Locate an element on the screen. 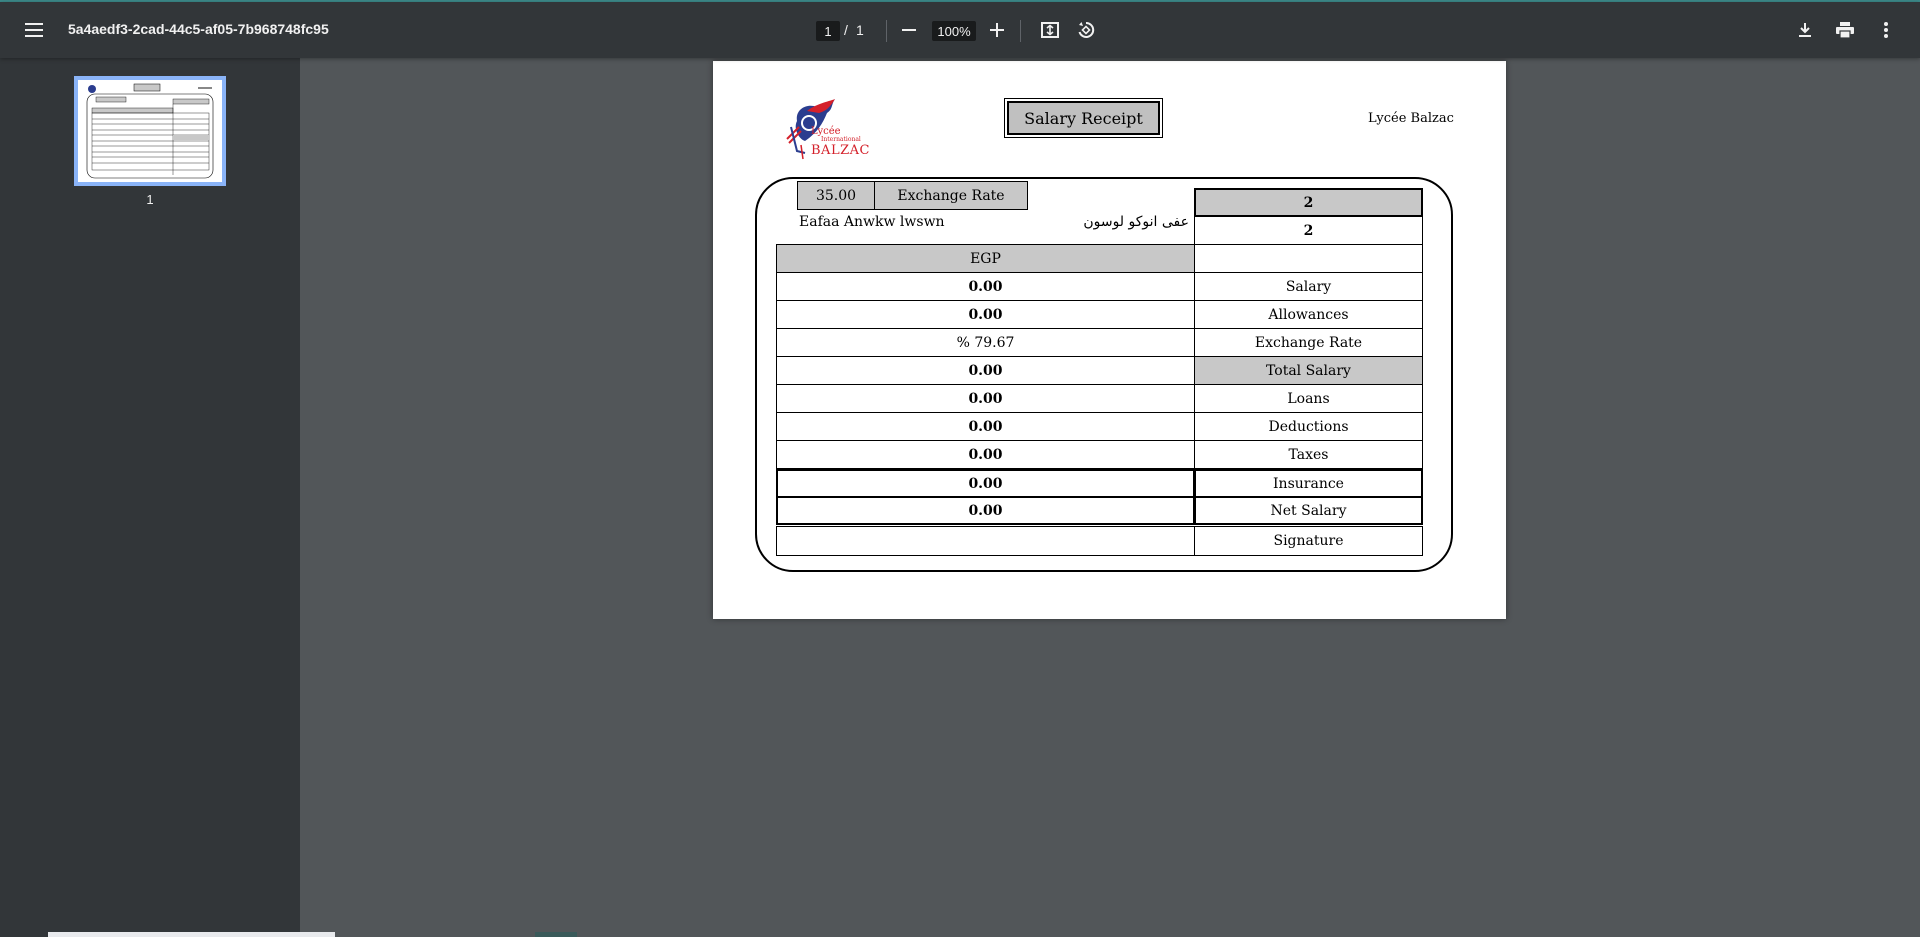  signature-label: Signature is located at coordinates (1308, 541).